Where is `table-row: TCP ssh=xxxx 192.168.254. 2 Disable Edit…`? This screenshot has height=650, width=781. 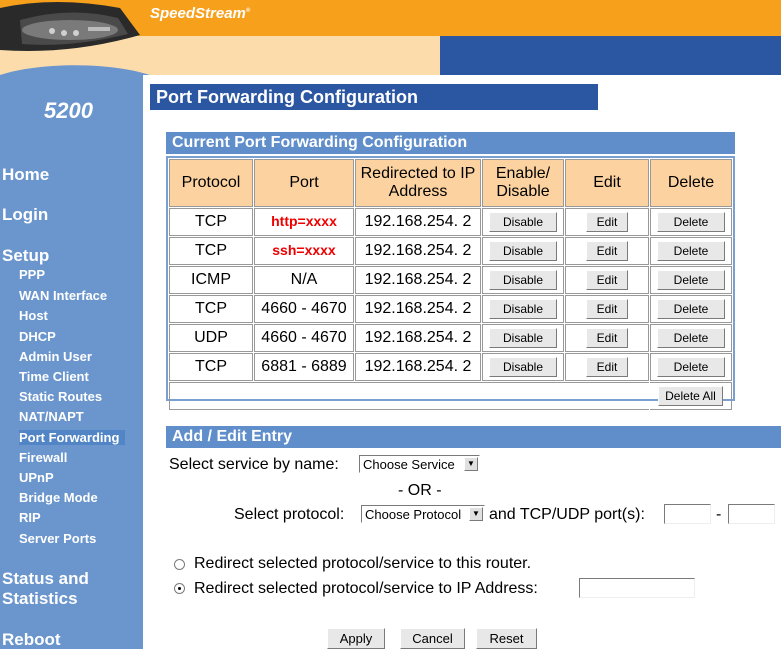 table-row: TCP ssh=xxxx 192.168.254. 2 Disable Edit… is located at coordinates (450, 251).